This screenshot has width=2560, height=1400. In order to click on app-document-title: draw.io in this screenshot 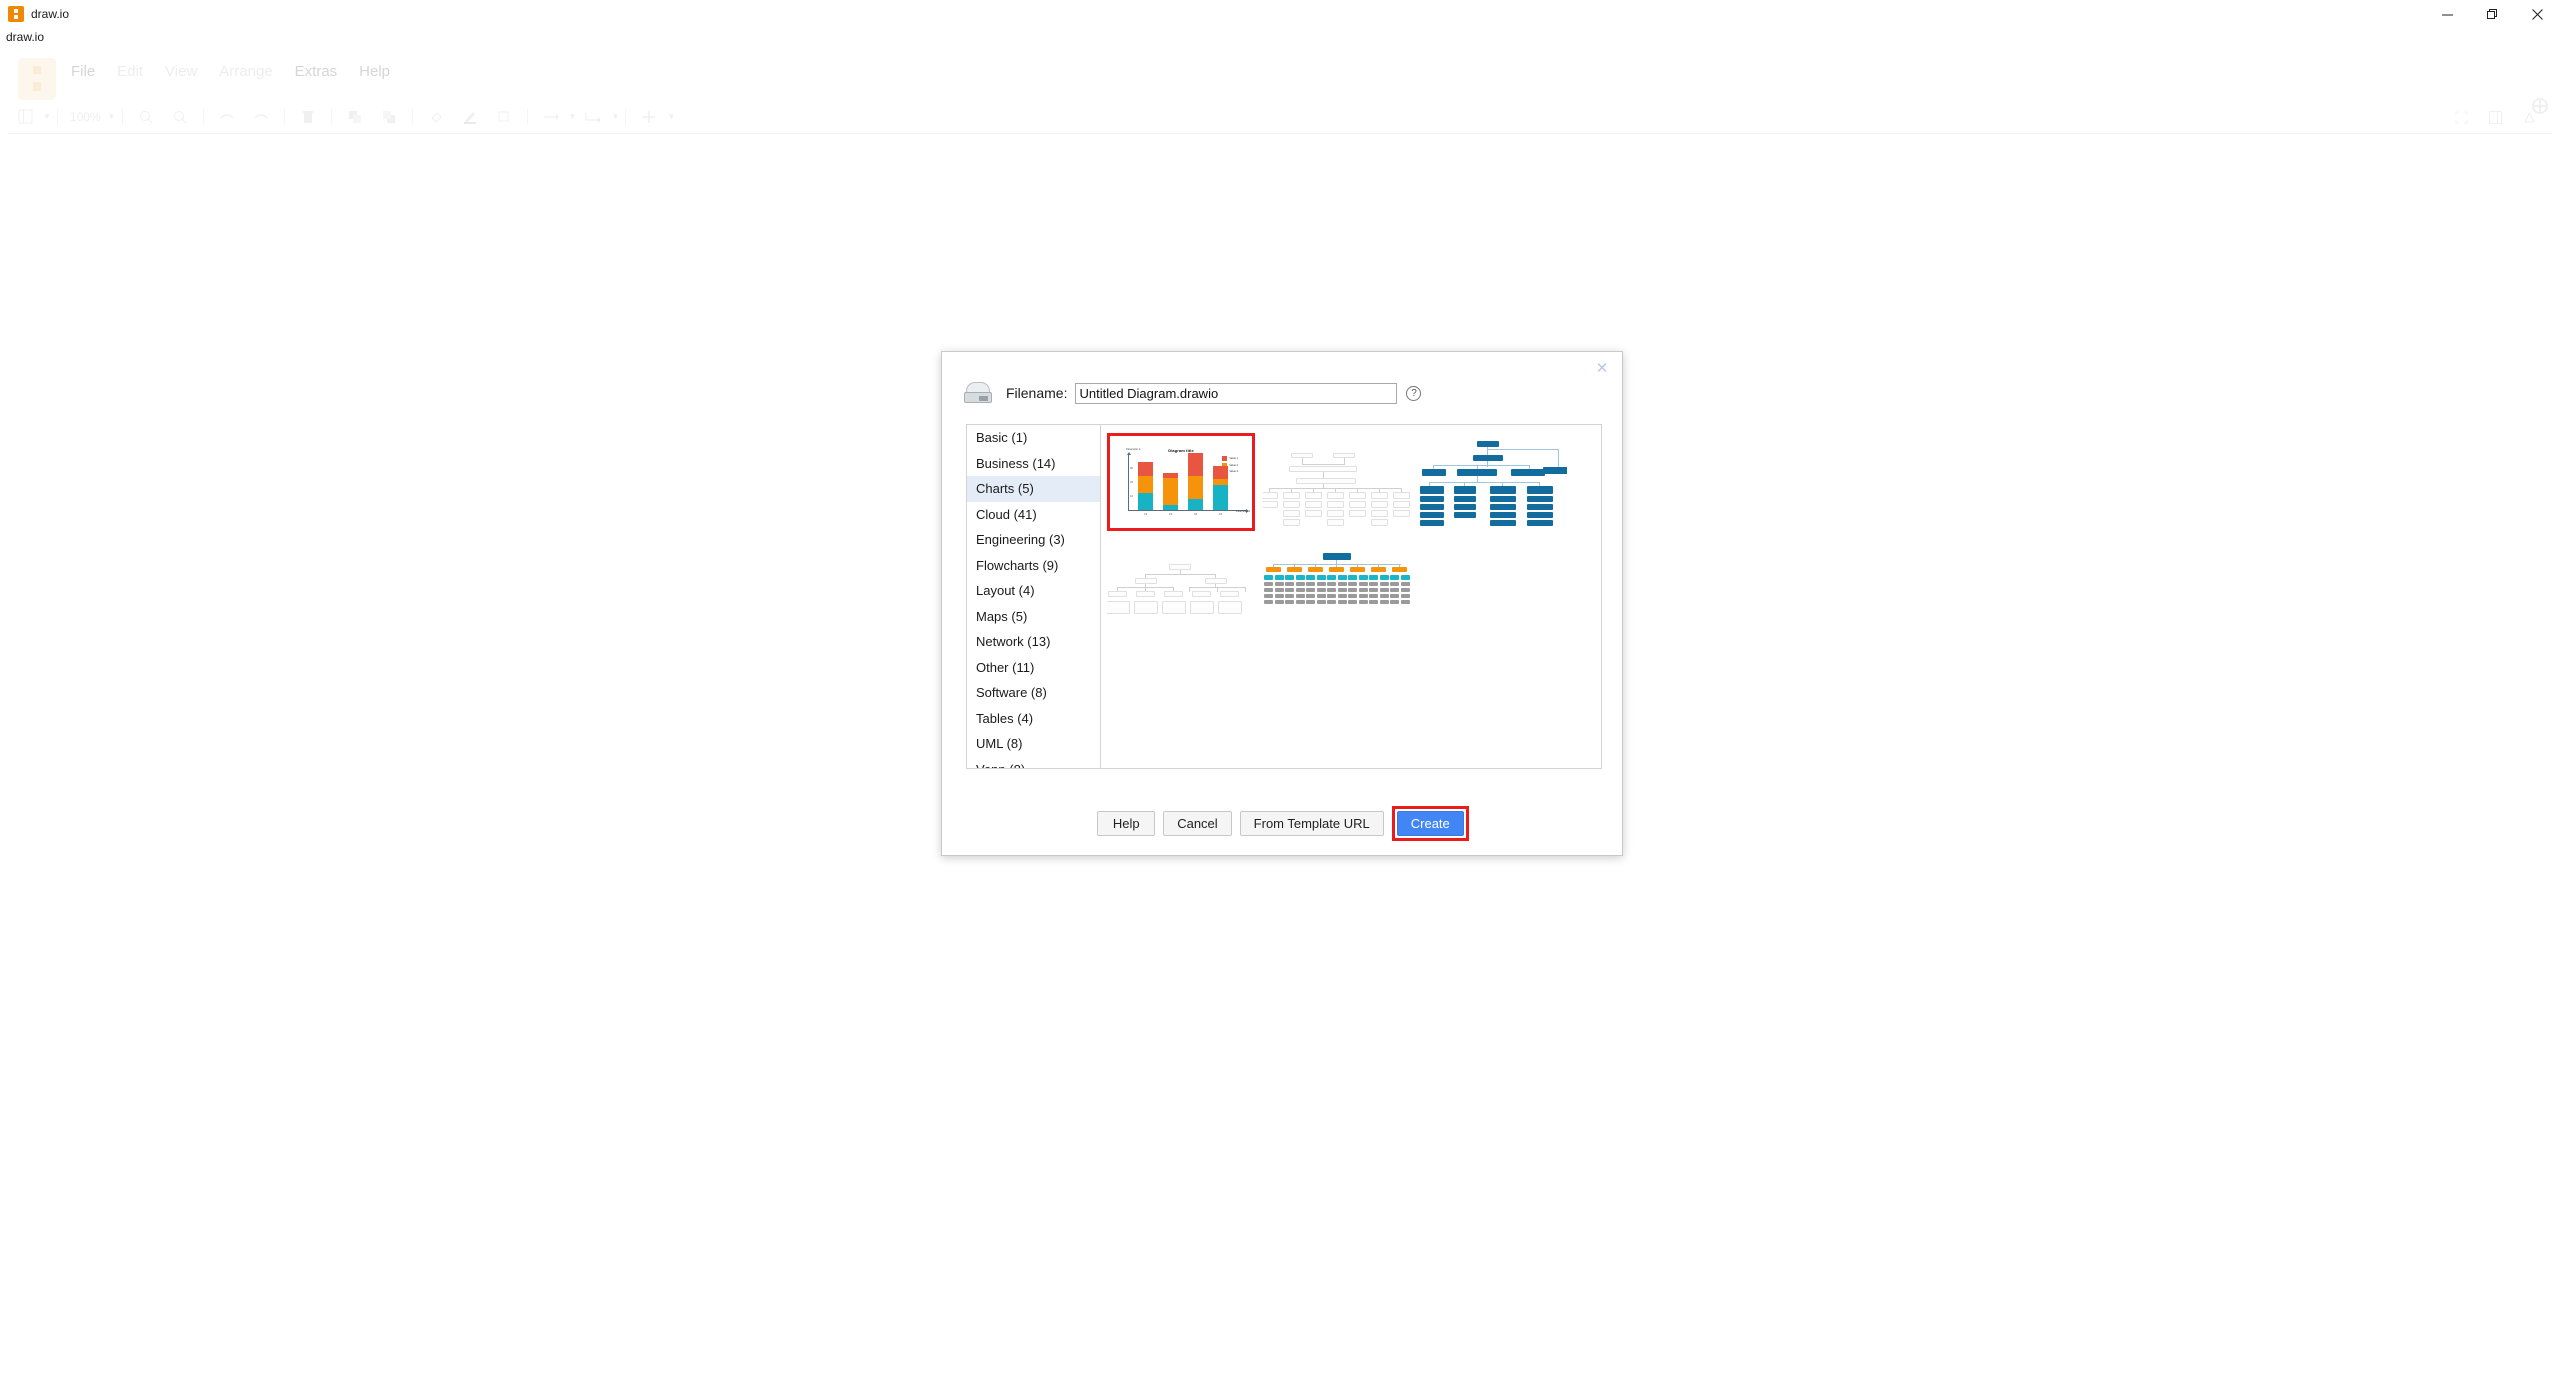, I will do `click(25, 37)`.